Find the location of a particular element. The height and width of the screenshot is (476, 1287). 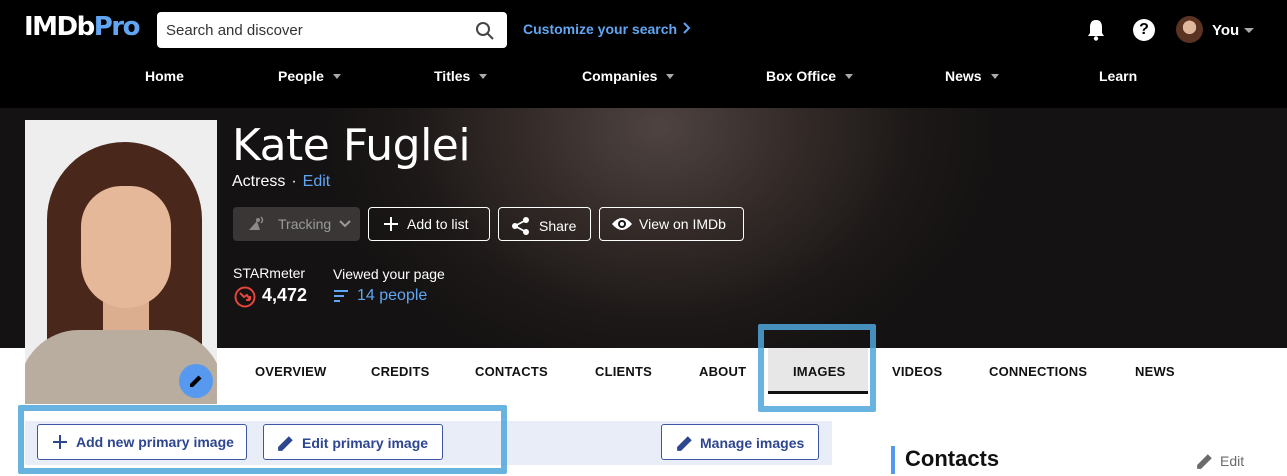

nav-item-learn: Learn is located at coordinates (1118, 76).